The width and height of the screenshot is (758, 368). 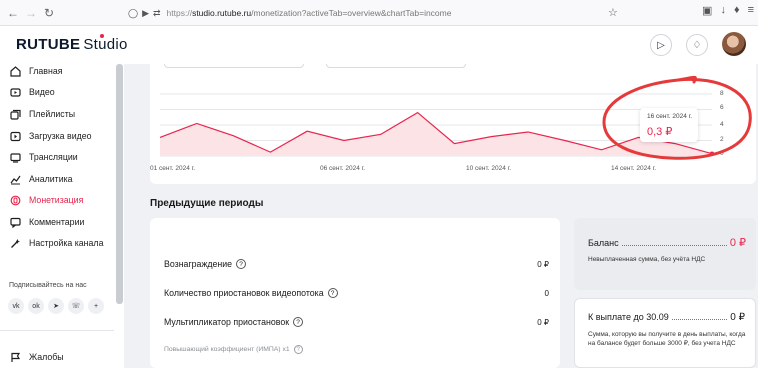 What do you see at coordinates (15, 114) in the screenshot?
I see `playlist-icon` at bounding box center [15, 114].